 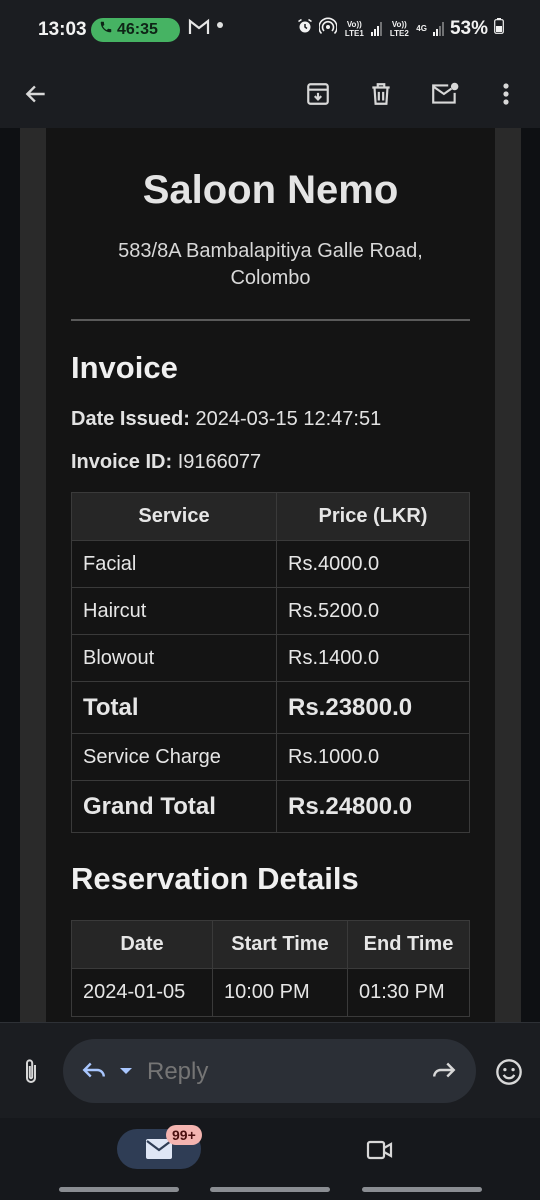 I want to click on call-timer: 46:35, so click(x=137, y=29).